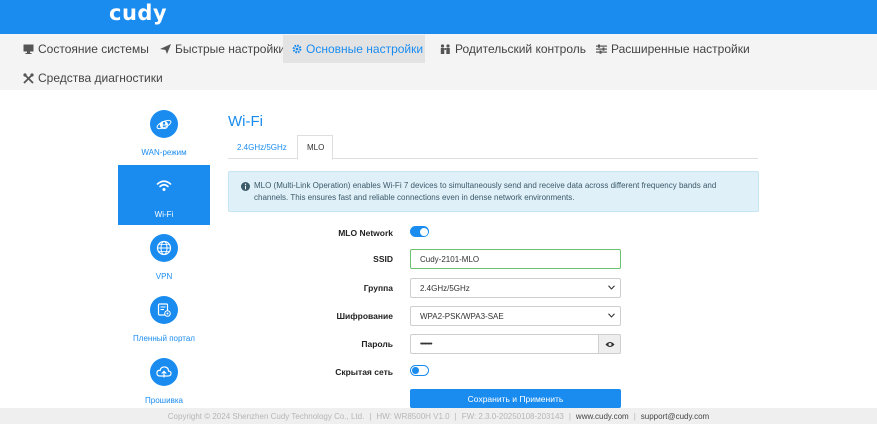 The height and width of the screenshot is (424, 877). What do you see at coordinates (138, 13) in the screenshot?
I see `cudy-logo: cudy` at bounding box center [138, 13].